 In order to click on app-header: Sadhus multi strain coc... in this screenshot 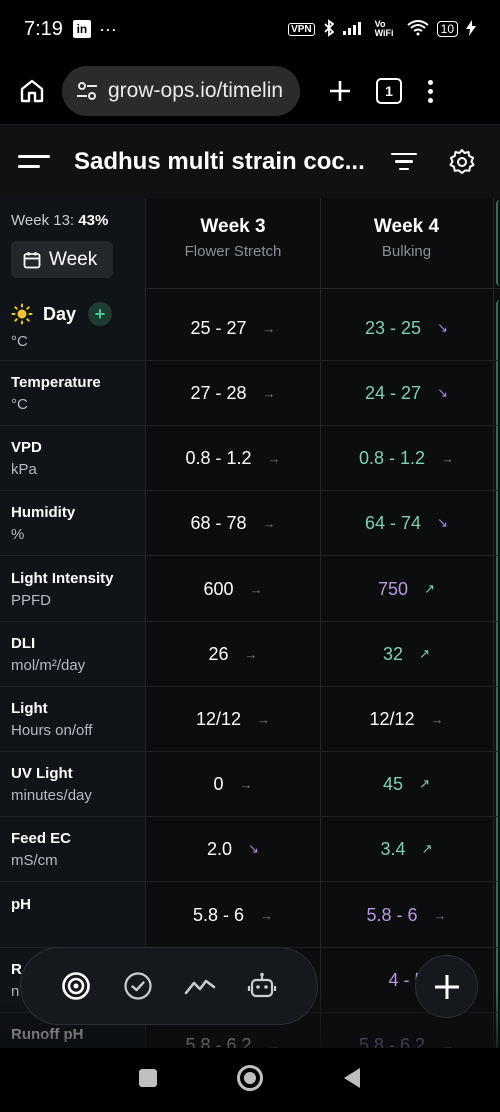, I will do `click(250, 161)`.